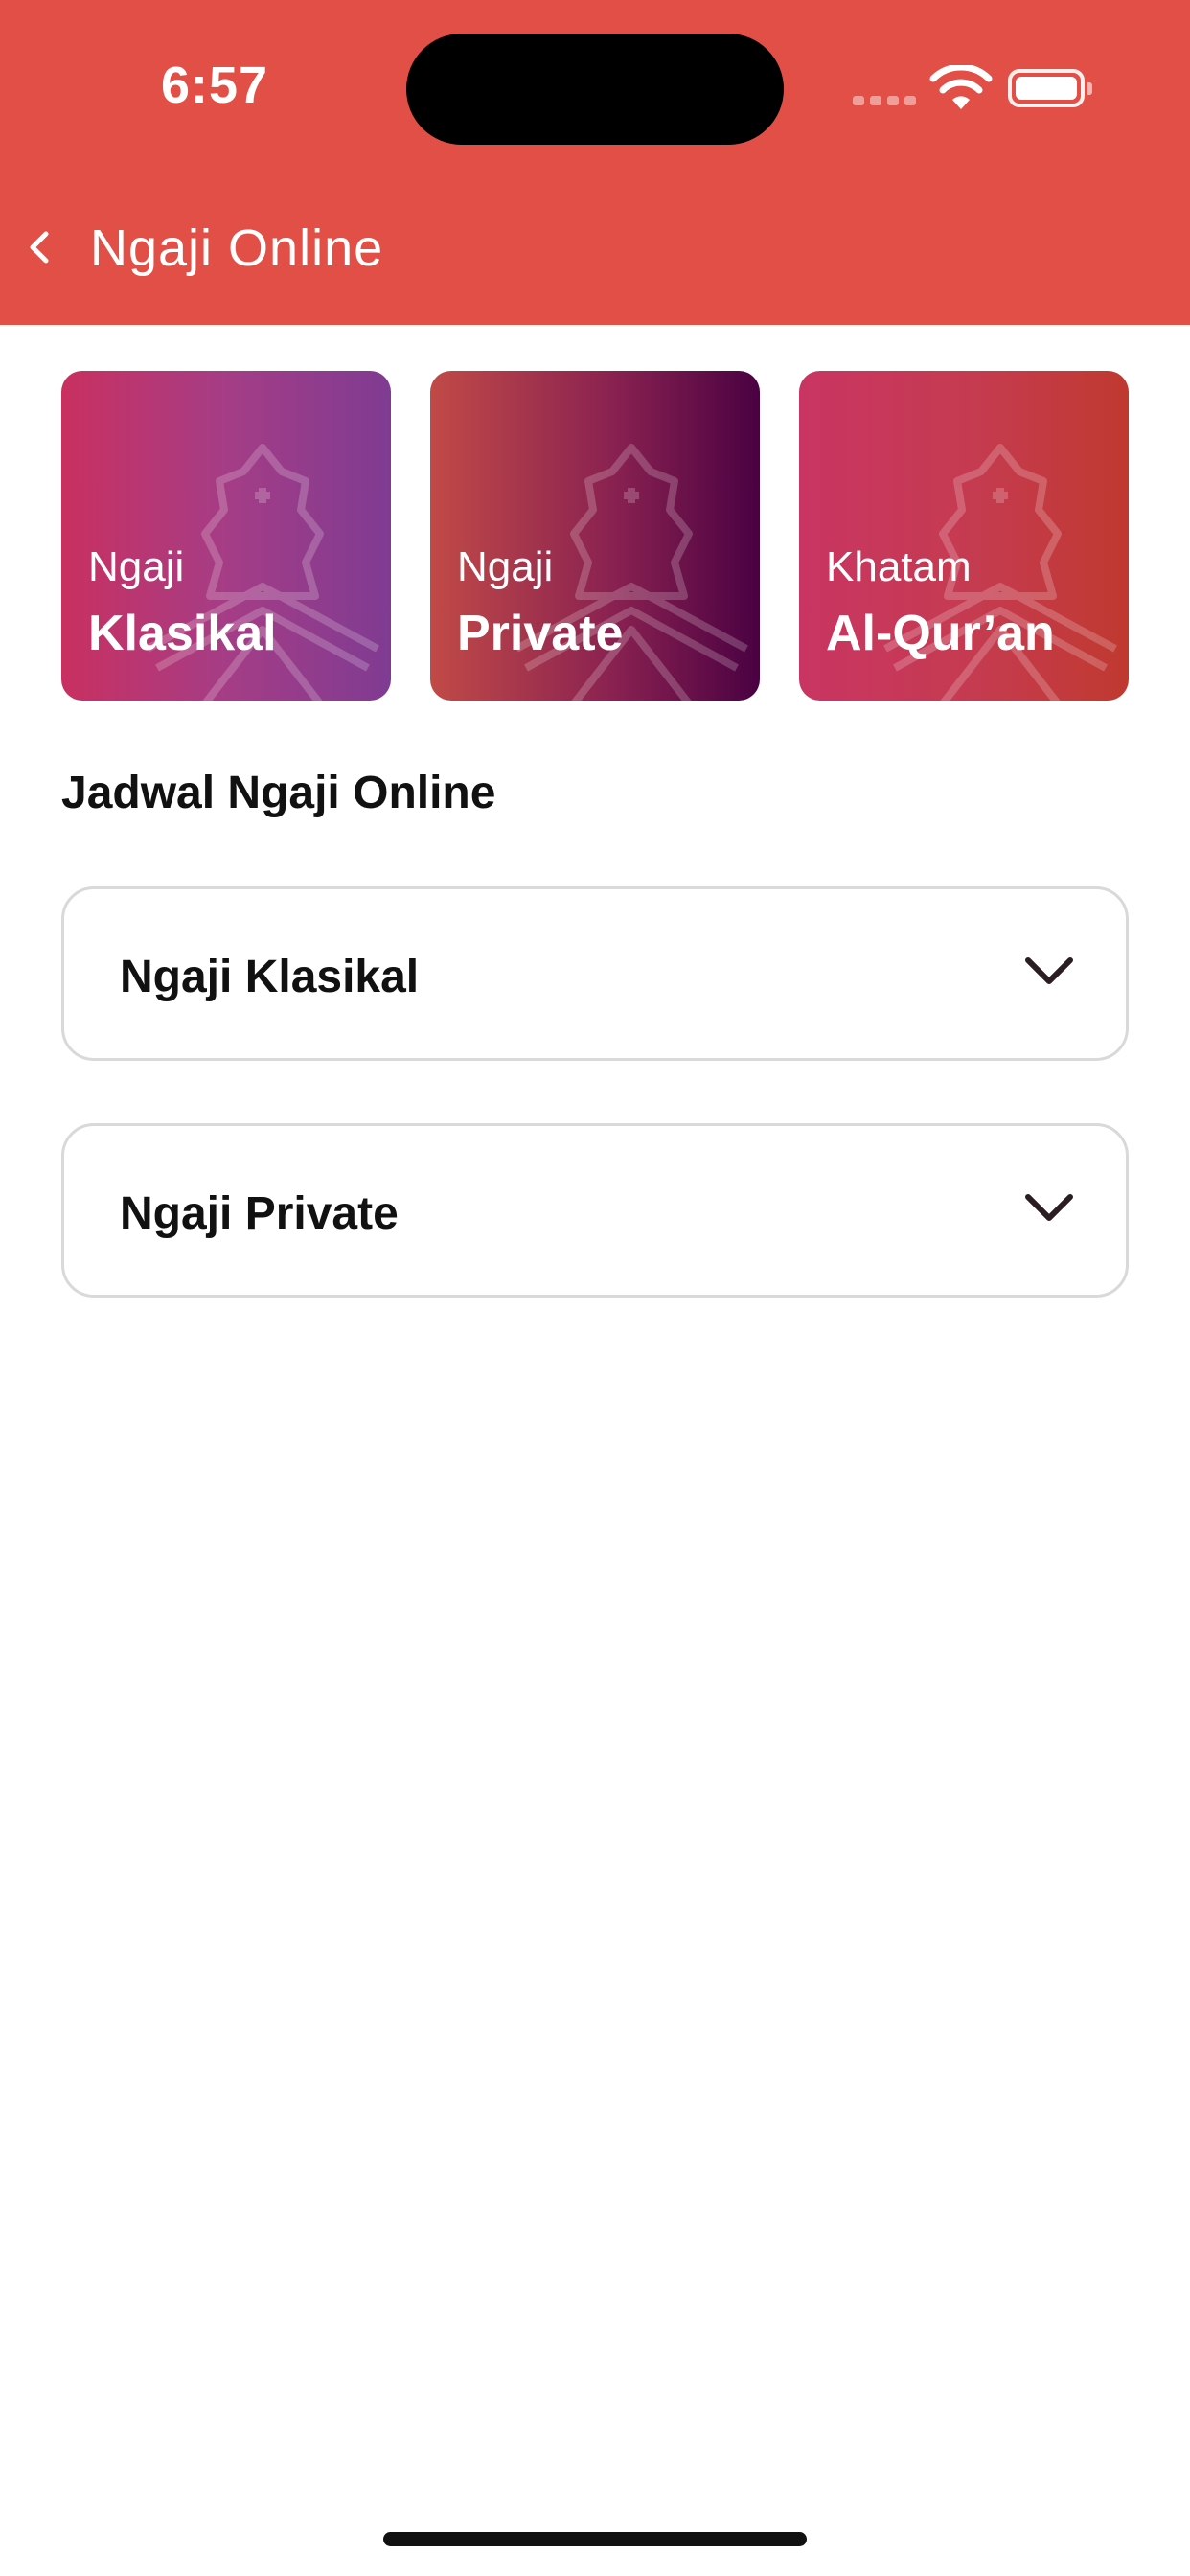 The height and width of the screenshot is (2576, 1190). What do you see at coordinates (961, 87) in the screenshot?
I see `wifi-icon` at bounding box center [961, 87].